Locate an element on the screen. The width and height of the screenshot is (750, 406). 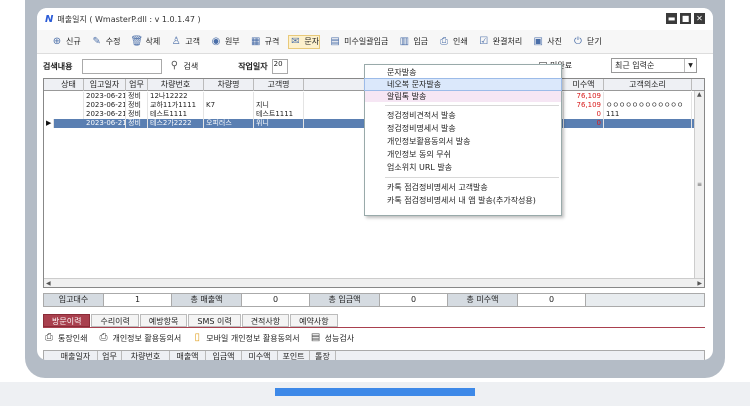
new-button: ⊕ 신규 is located at coordinates (66, 42).